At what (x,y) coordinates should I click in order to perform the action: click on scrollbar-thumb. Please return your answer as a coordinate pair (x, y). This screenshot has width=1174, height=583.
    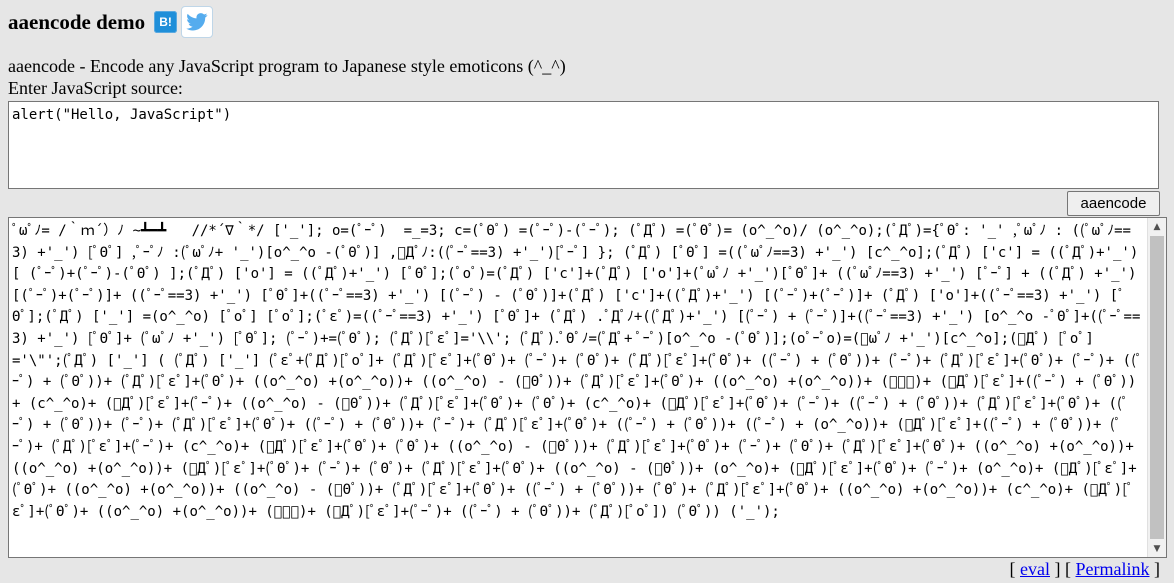
    Looking at the image, I should click on (1157, 387).